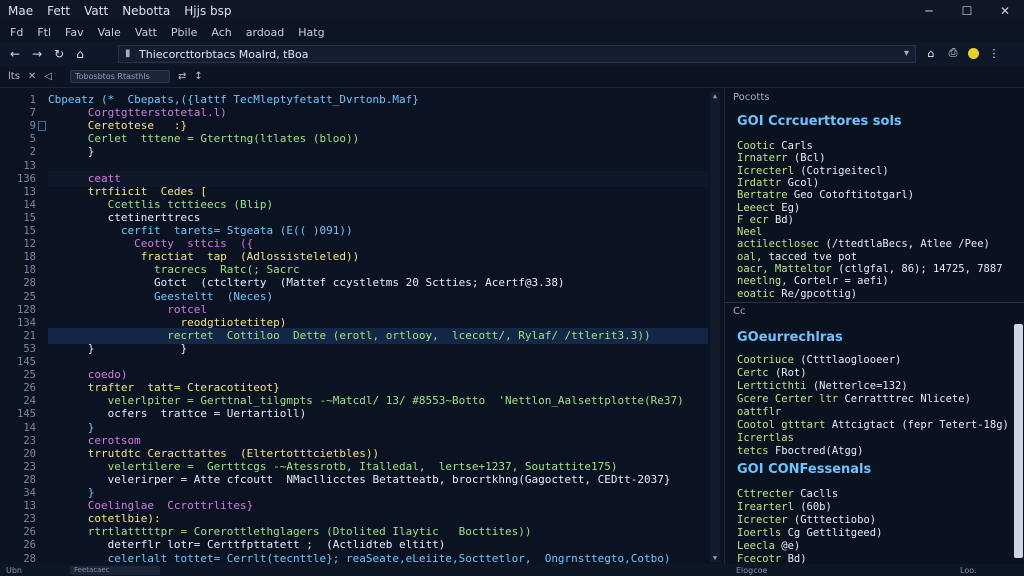 This screenshot has height=576, width=1024. What do you see at coordinates (311, 32) in the screenshot?
I see `menubar-item-9: Hatg` at bounding box center [311, 32].